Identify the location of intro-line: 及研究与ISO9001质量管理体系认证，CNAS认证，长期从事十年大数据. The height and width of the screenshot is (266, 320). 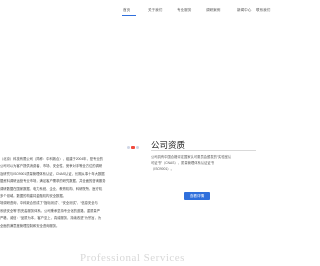
(52, 173).